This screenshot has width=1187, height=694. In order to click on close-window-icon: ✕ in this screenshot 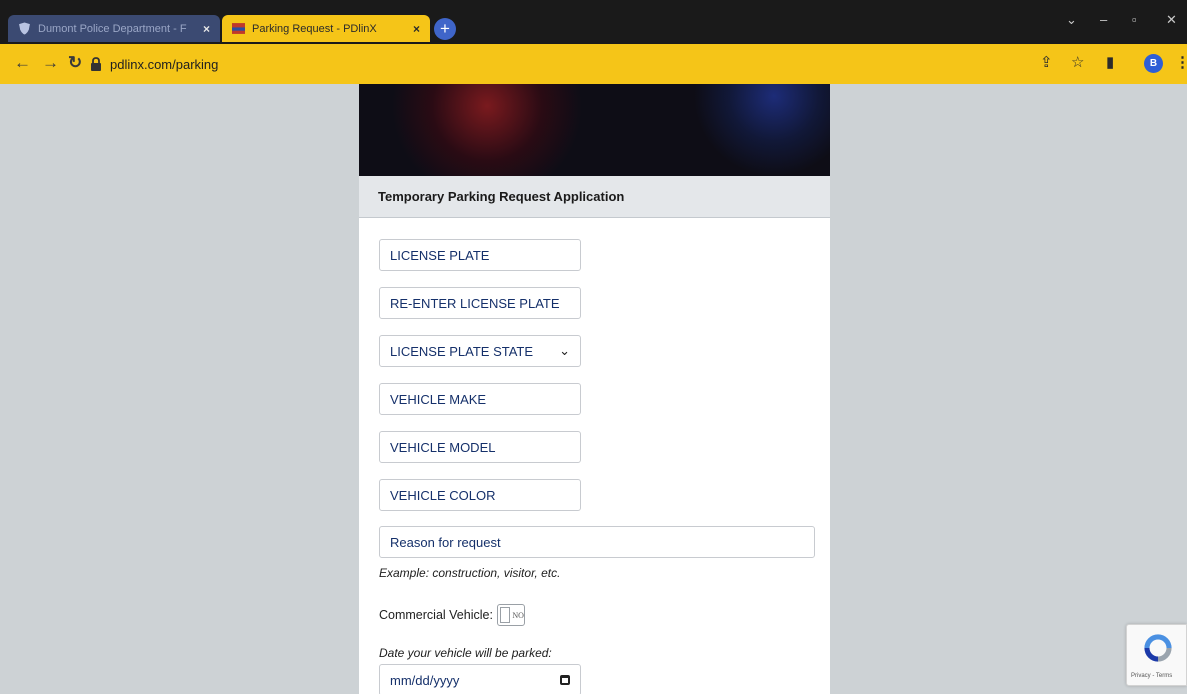, I will do `click(1171, 20)`.